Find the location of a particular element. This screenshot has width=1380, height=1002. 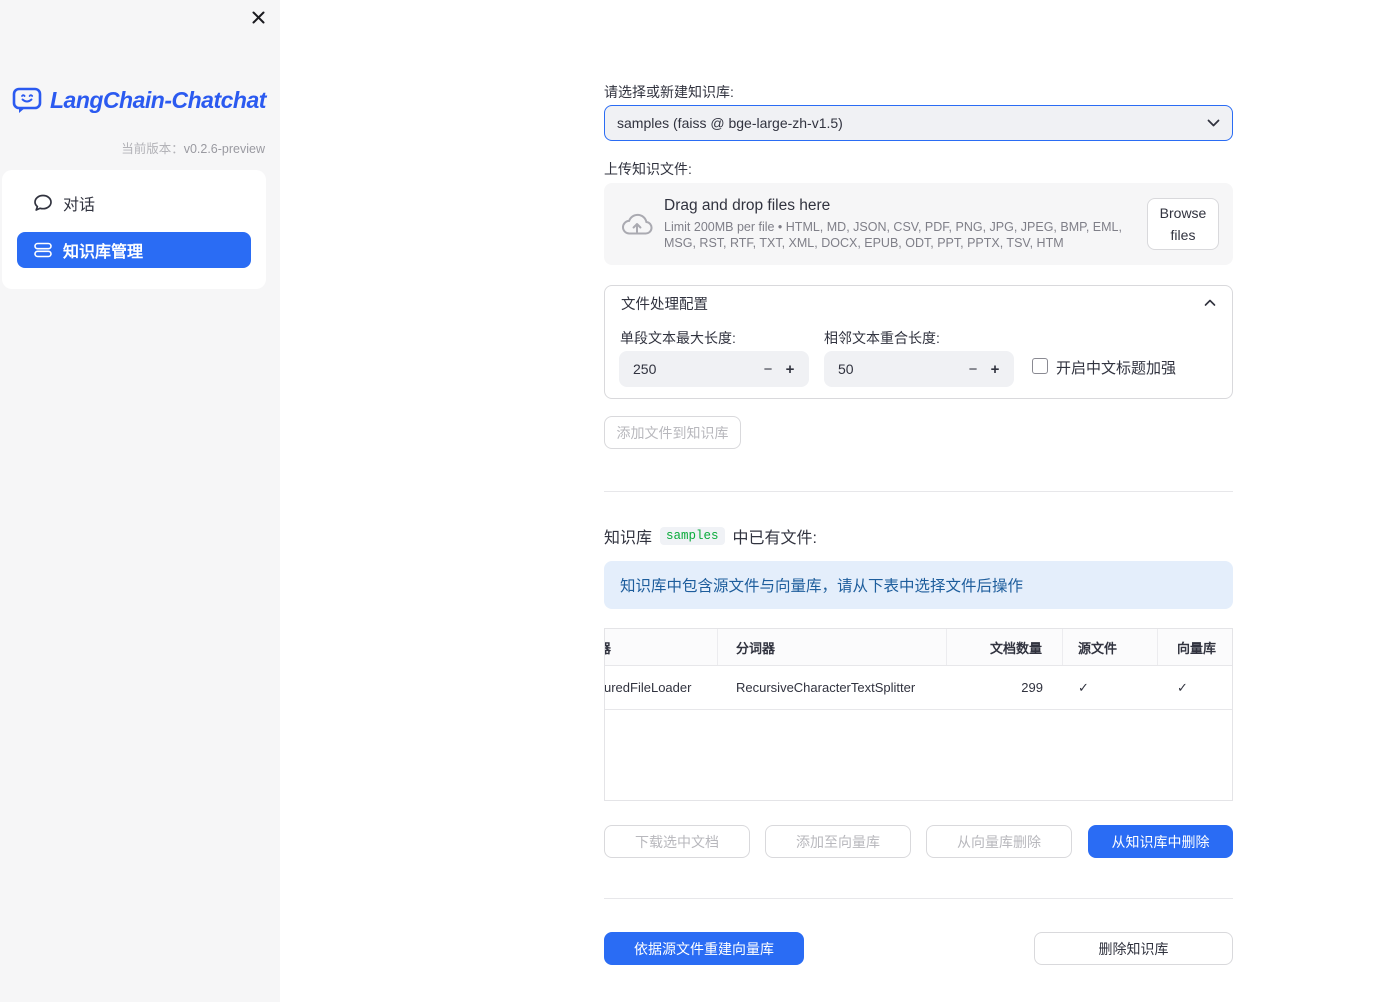

cloud-upload-icon is located at coordinates (642, 224).